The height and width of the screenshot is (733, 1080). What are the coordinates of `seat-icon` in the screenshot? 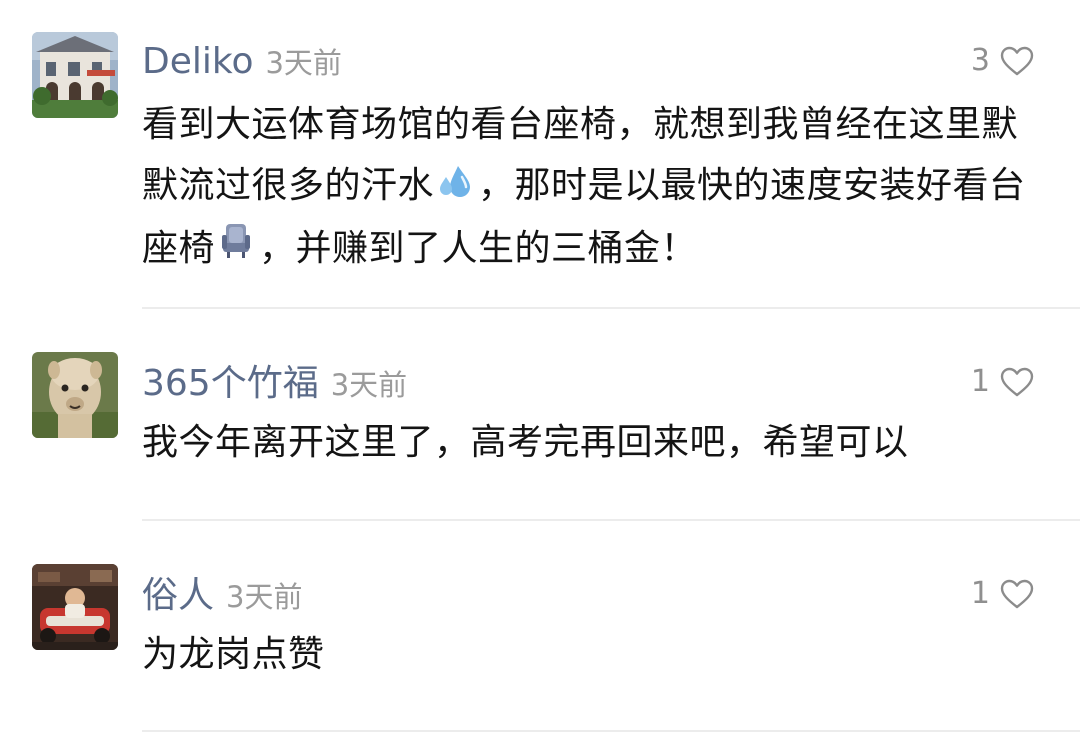 It's located at (237, 249).